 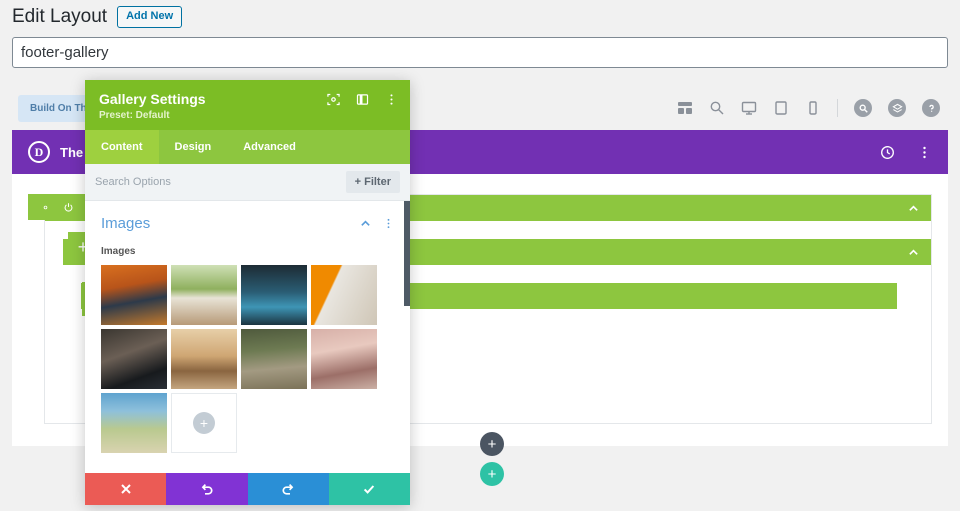 I want to click on images-group-title: Images, so click(x=126, y=223).